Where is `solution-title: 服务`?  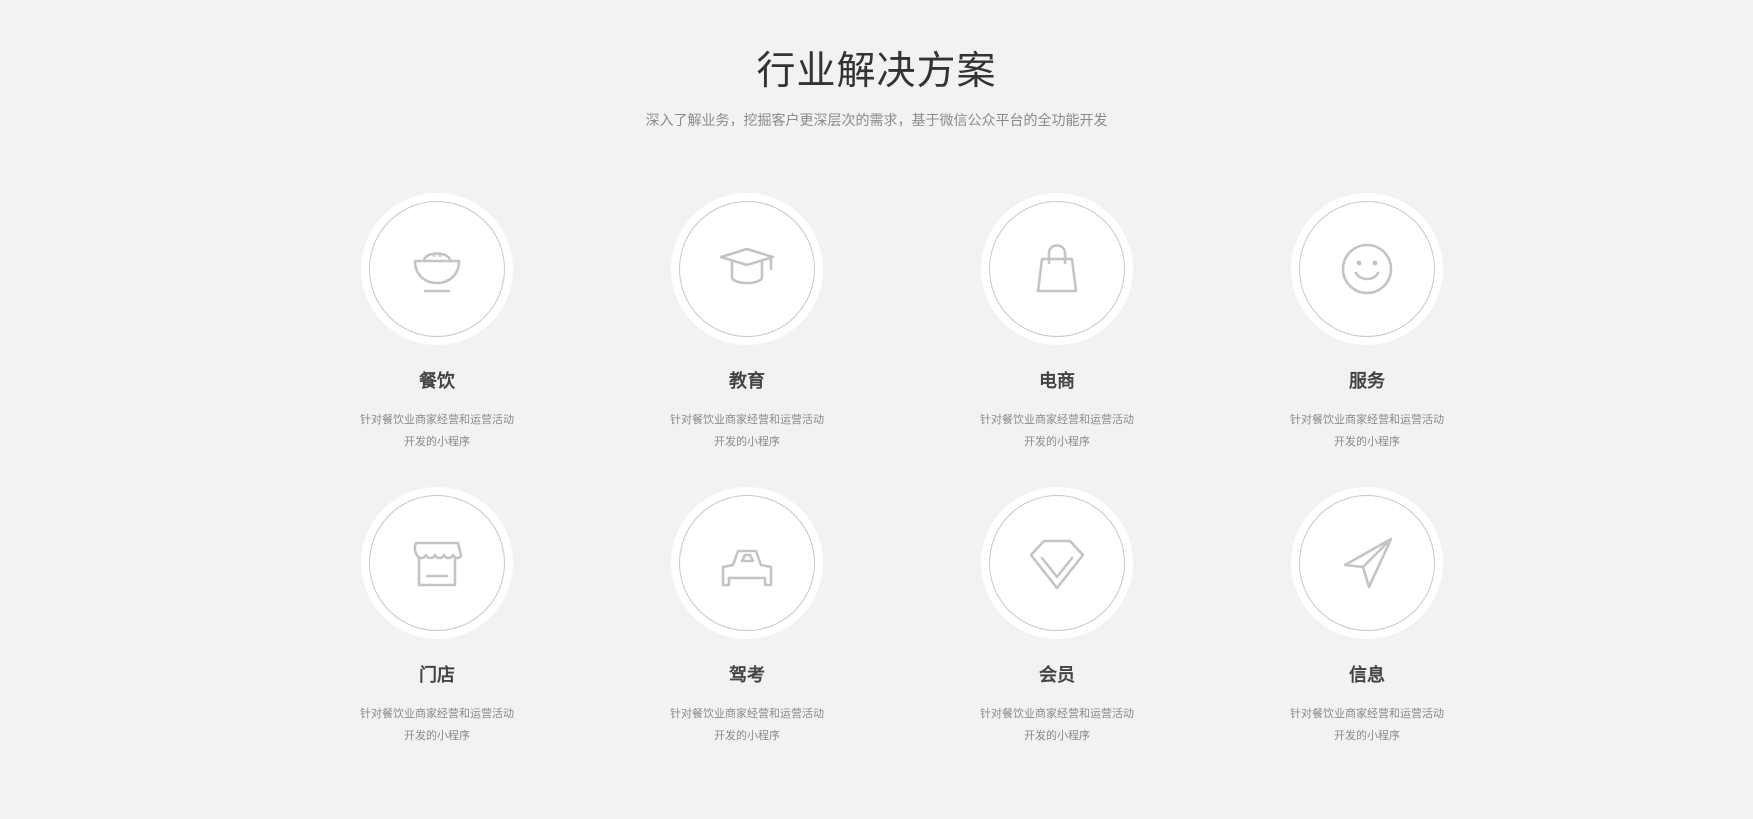
solution-title: 服务 is located at coordinates (1367, 381).